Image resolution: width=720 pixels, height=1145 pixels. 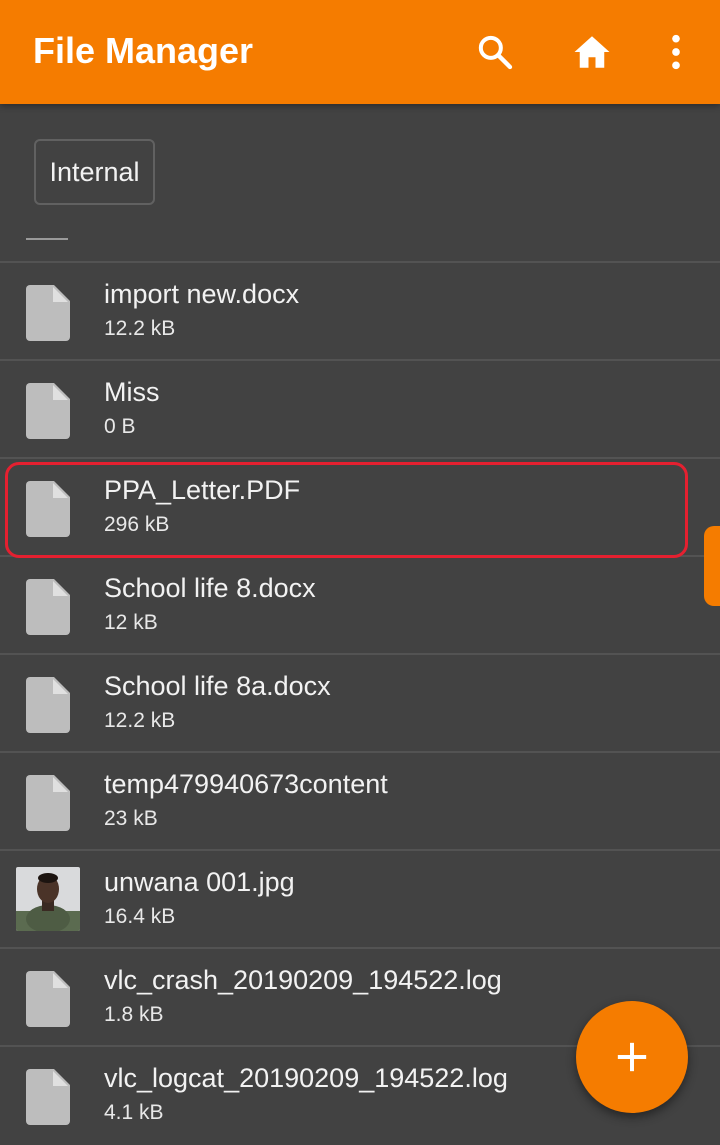 I want to click on file-size: 0 B, so click(x=120, y=426).